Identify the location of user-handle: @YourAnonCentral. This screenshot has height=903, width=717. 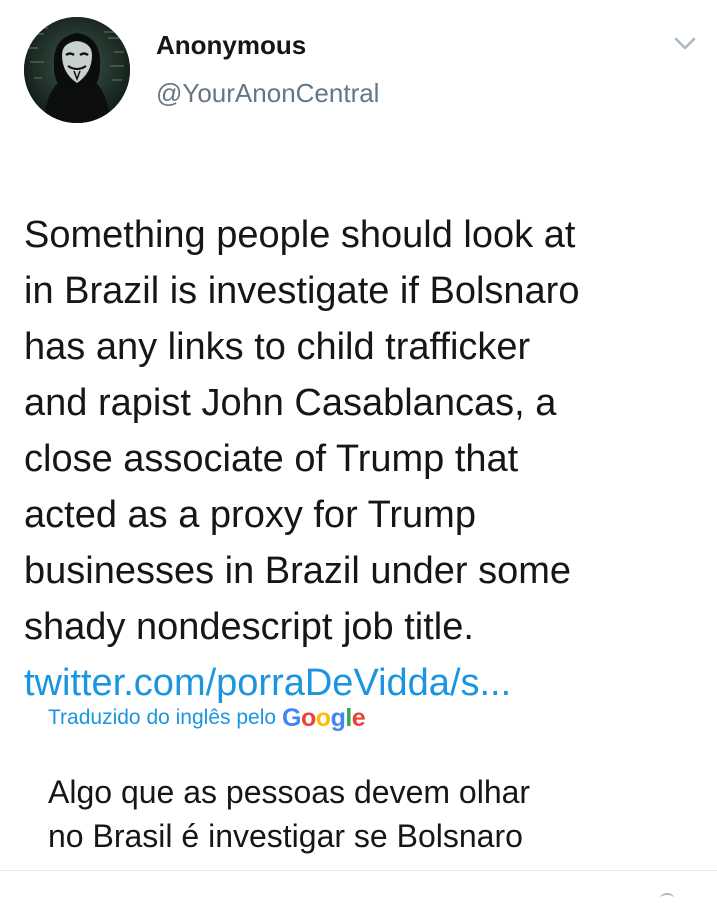
(267, 93).